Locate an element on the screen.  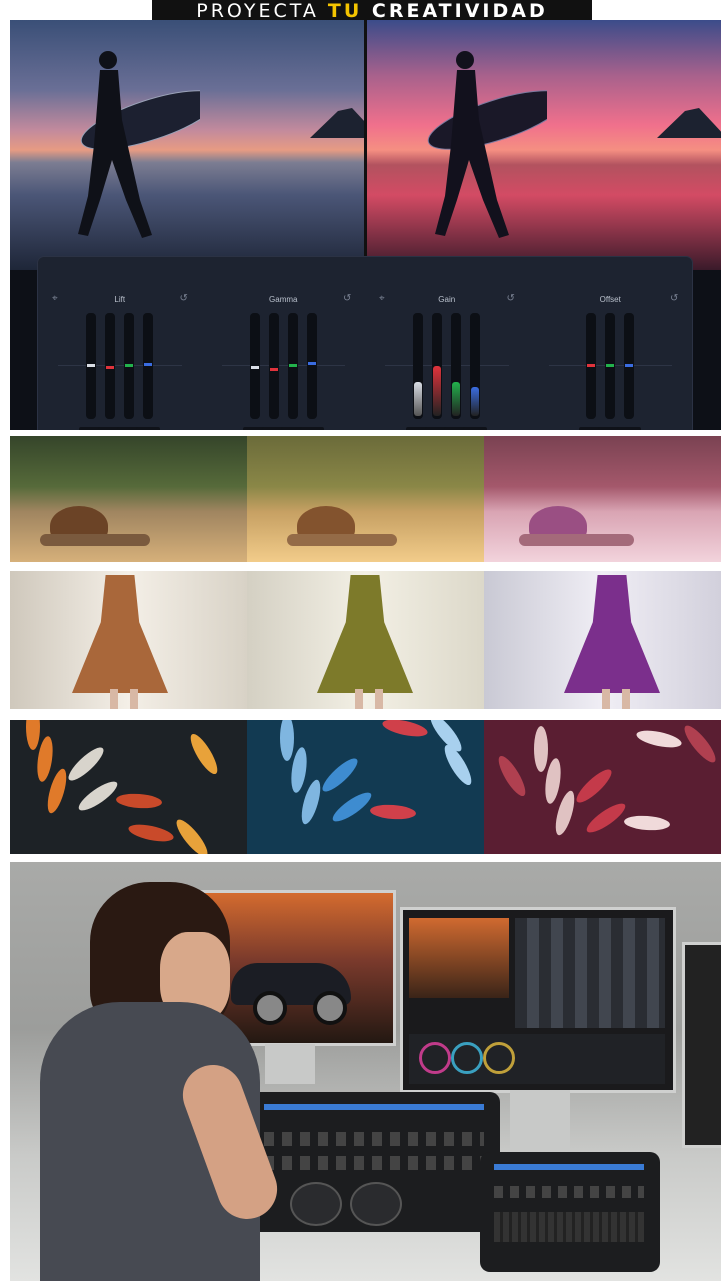
master-level is located at coordinates (418, 399).